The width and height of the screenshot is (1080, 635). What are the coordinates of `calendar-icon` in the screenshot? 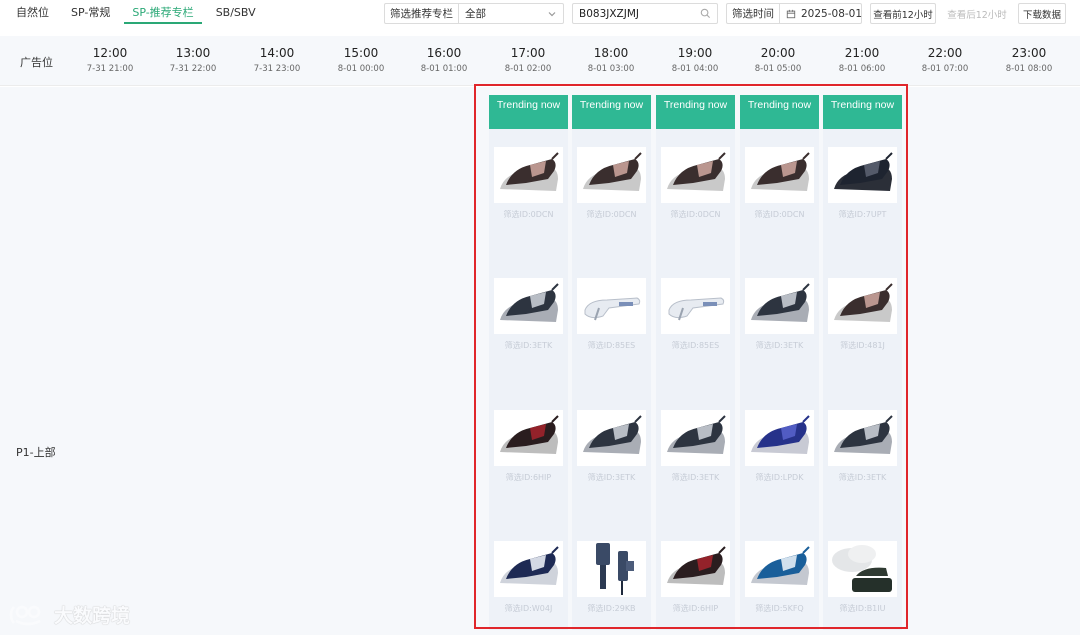 It's located at (791, 13).